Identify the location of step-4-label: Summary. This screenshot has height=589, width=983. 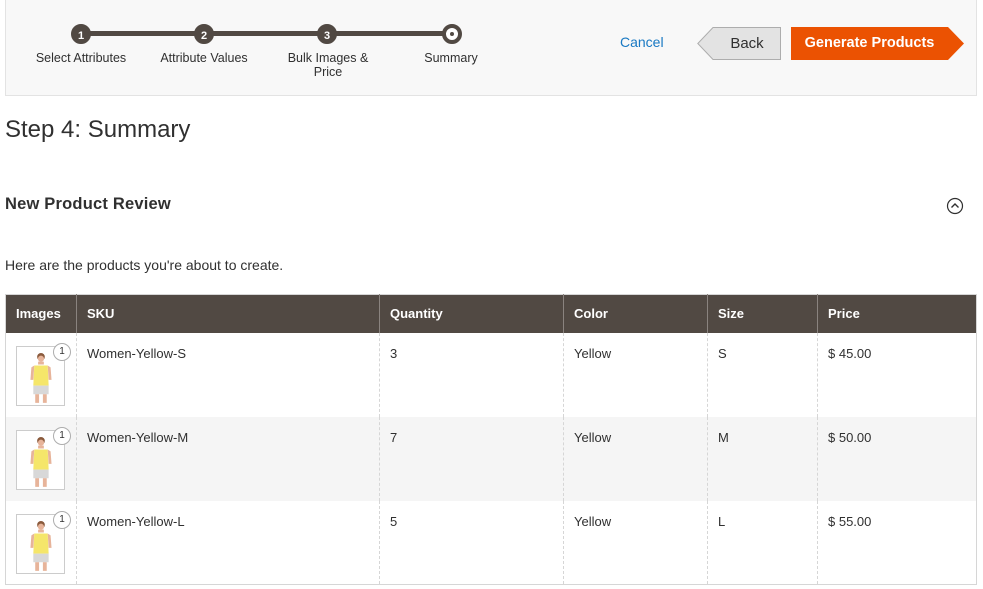
(451, 58).